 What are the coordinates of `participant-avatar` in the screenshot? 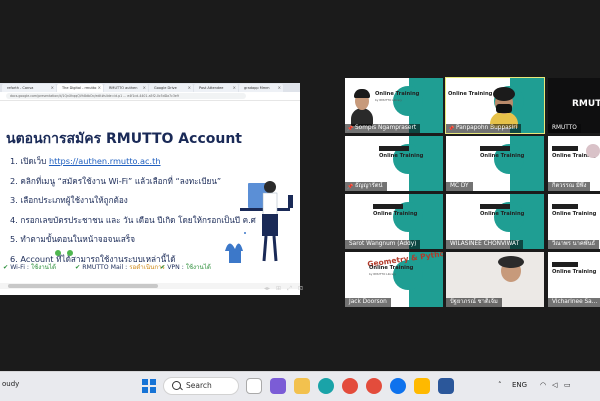 It's located at (593, 151).